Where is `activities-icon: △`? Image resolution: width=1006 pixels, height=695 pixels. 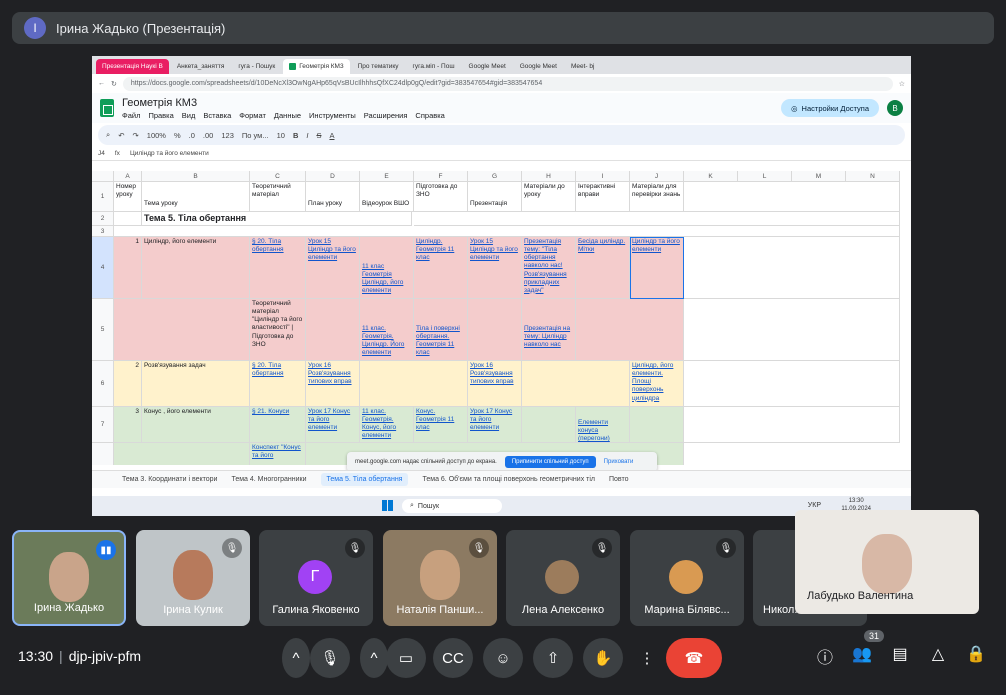
activities-icon: △ is located at coordinates (938, 654).